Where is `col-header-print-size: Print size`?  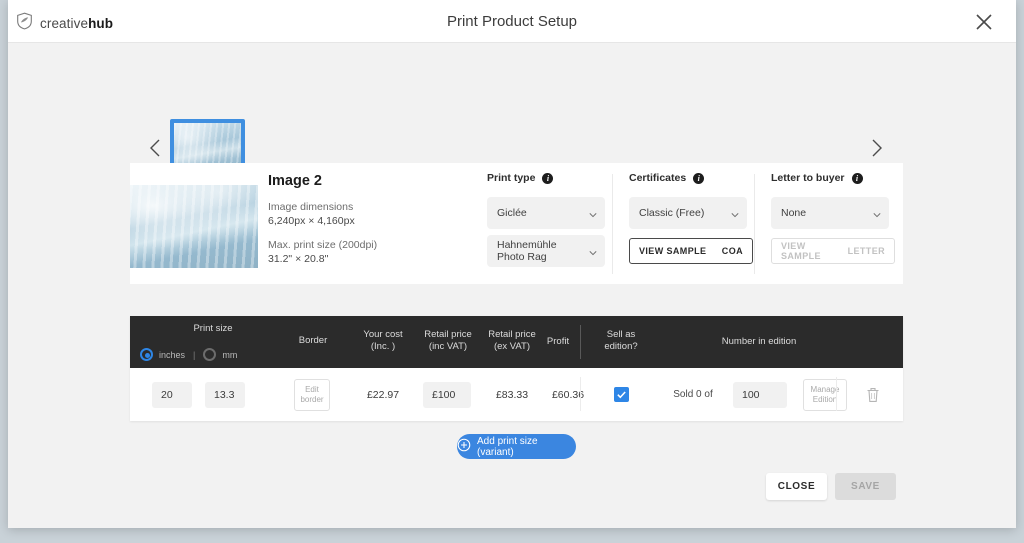 col-header-print-size: Print size is located at coordinates (213, 328).